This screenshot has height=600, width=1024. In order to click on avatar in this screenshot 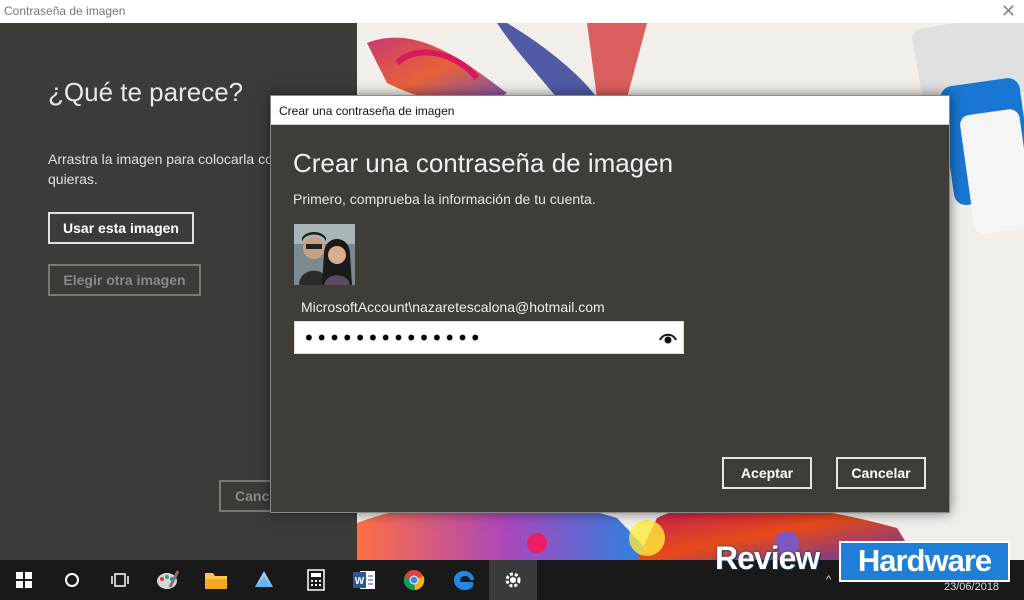, I will do `click(324, 254)`.